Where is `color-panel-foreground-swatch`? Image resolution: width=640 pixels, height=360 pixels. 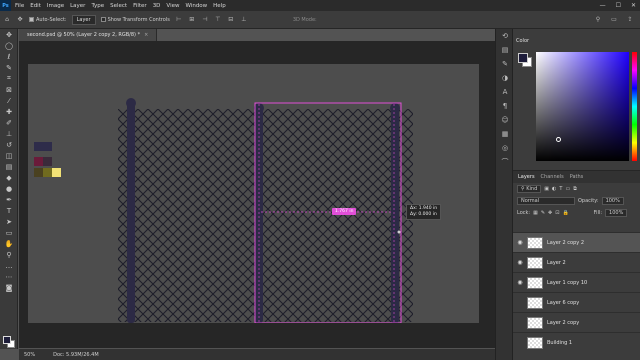 color-panel-foreground-swatch is located at coordinates (523, 58).